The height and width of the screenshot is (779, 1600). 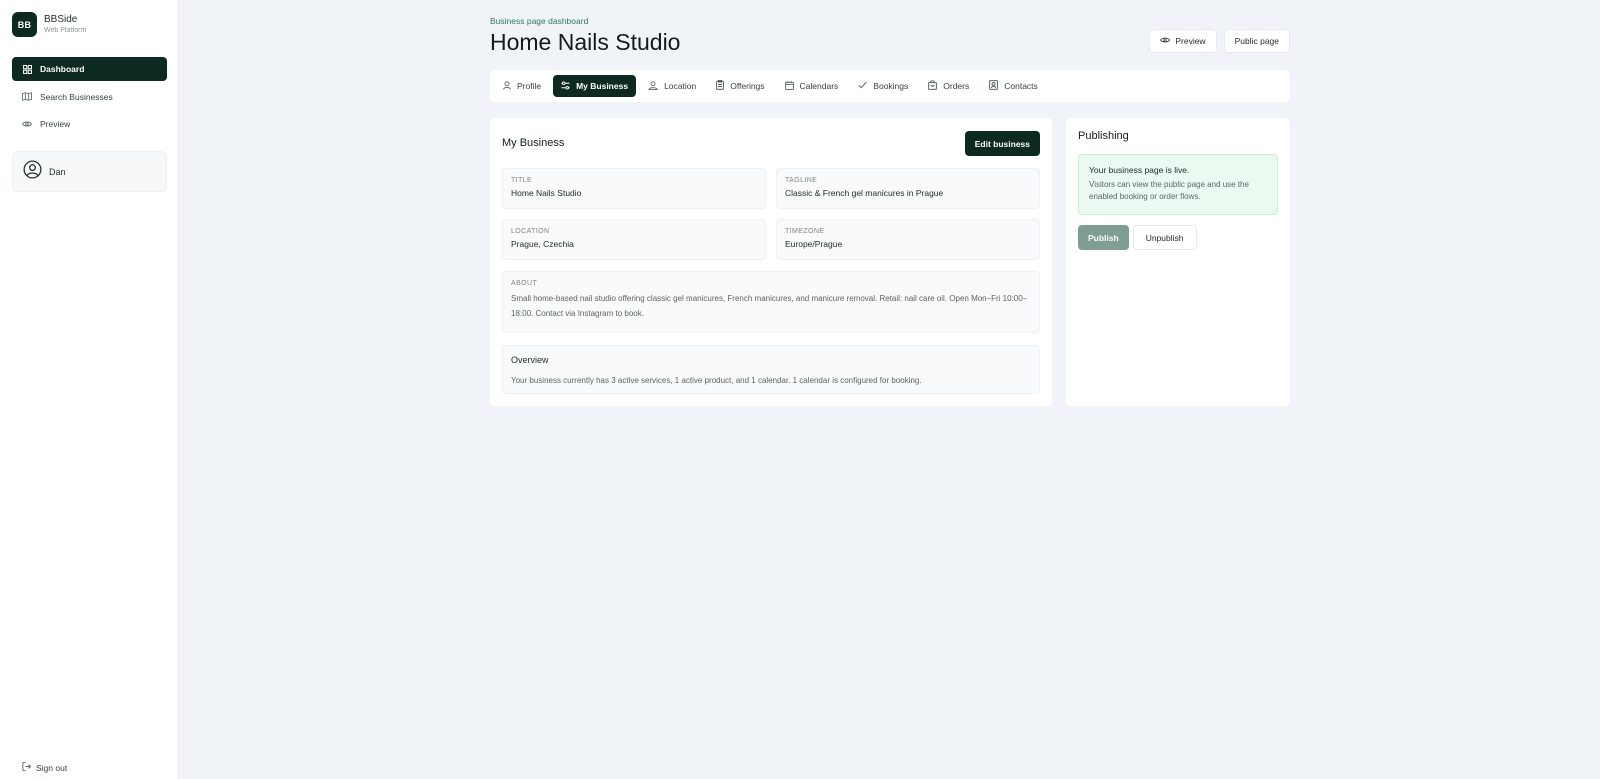 I want to click on sidebar-item-label: Search Businesses, so click(x=76, y=96).